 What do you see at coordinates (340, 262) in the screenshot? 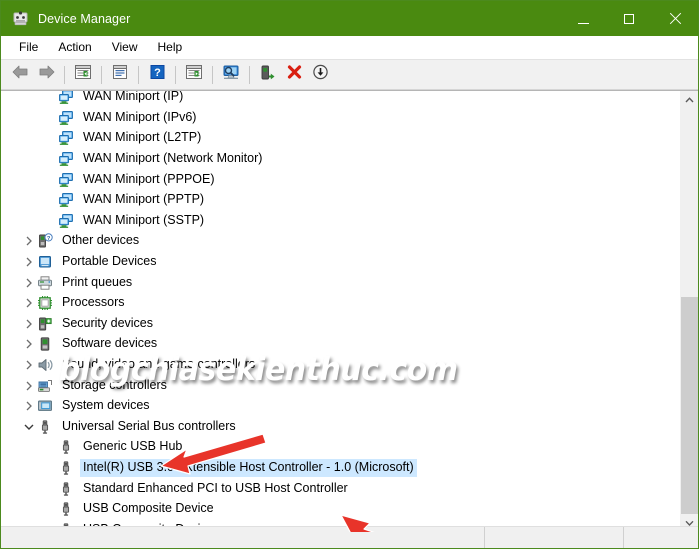
I see `tree-row: Portable Devices` at bounding box center [340, 262].